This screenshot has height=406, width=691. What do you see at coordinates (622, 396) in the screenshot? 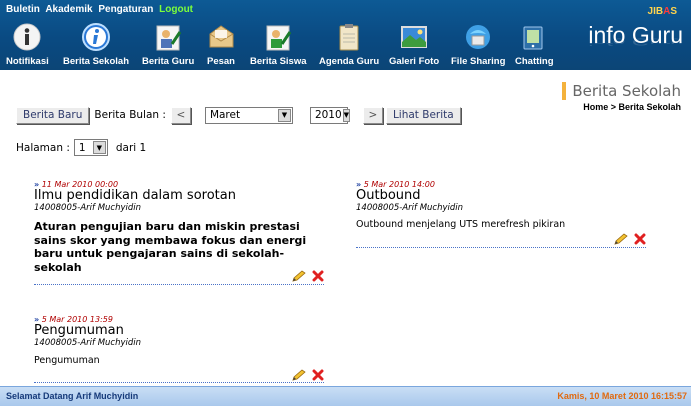
I see `datetime-text: Kamis, 10 Maret 2010 16:15:57` at bounding box center [622, 396].